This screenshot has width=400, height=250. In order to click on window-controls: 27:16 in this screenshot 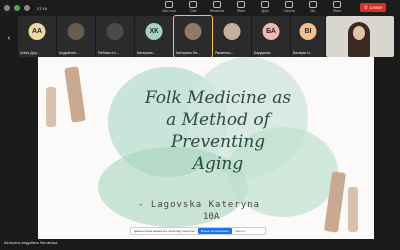, I will do `click(25, 8)`.